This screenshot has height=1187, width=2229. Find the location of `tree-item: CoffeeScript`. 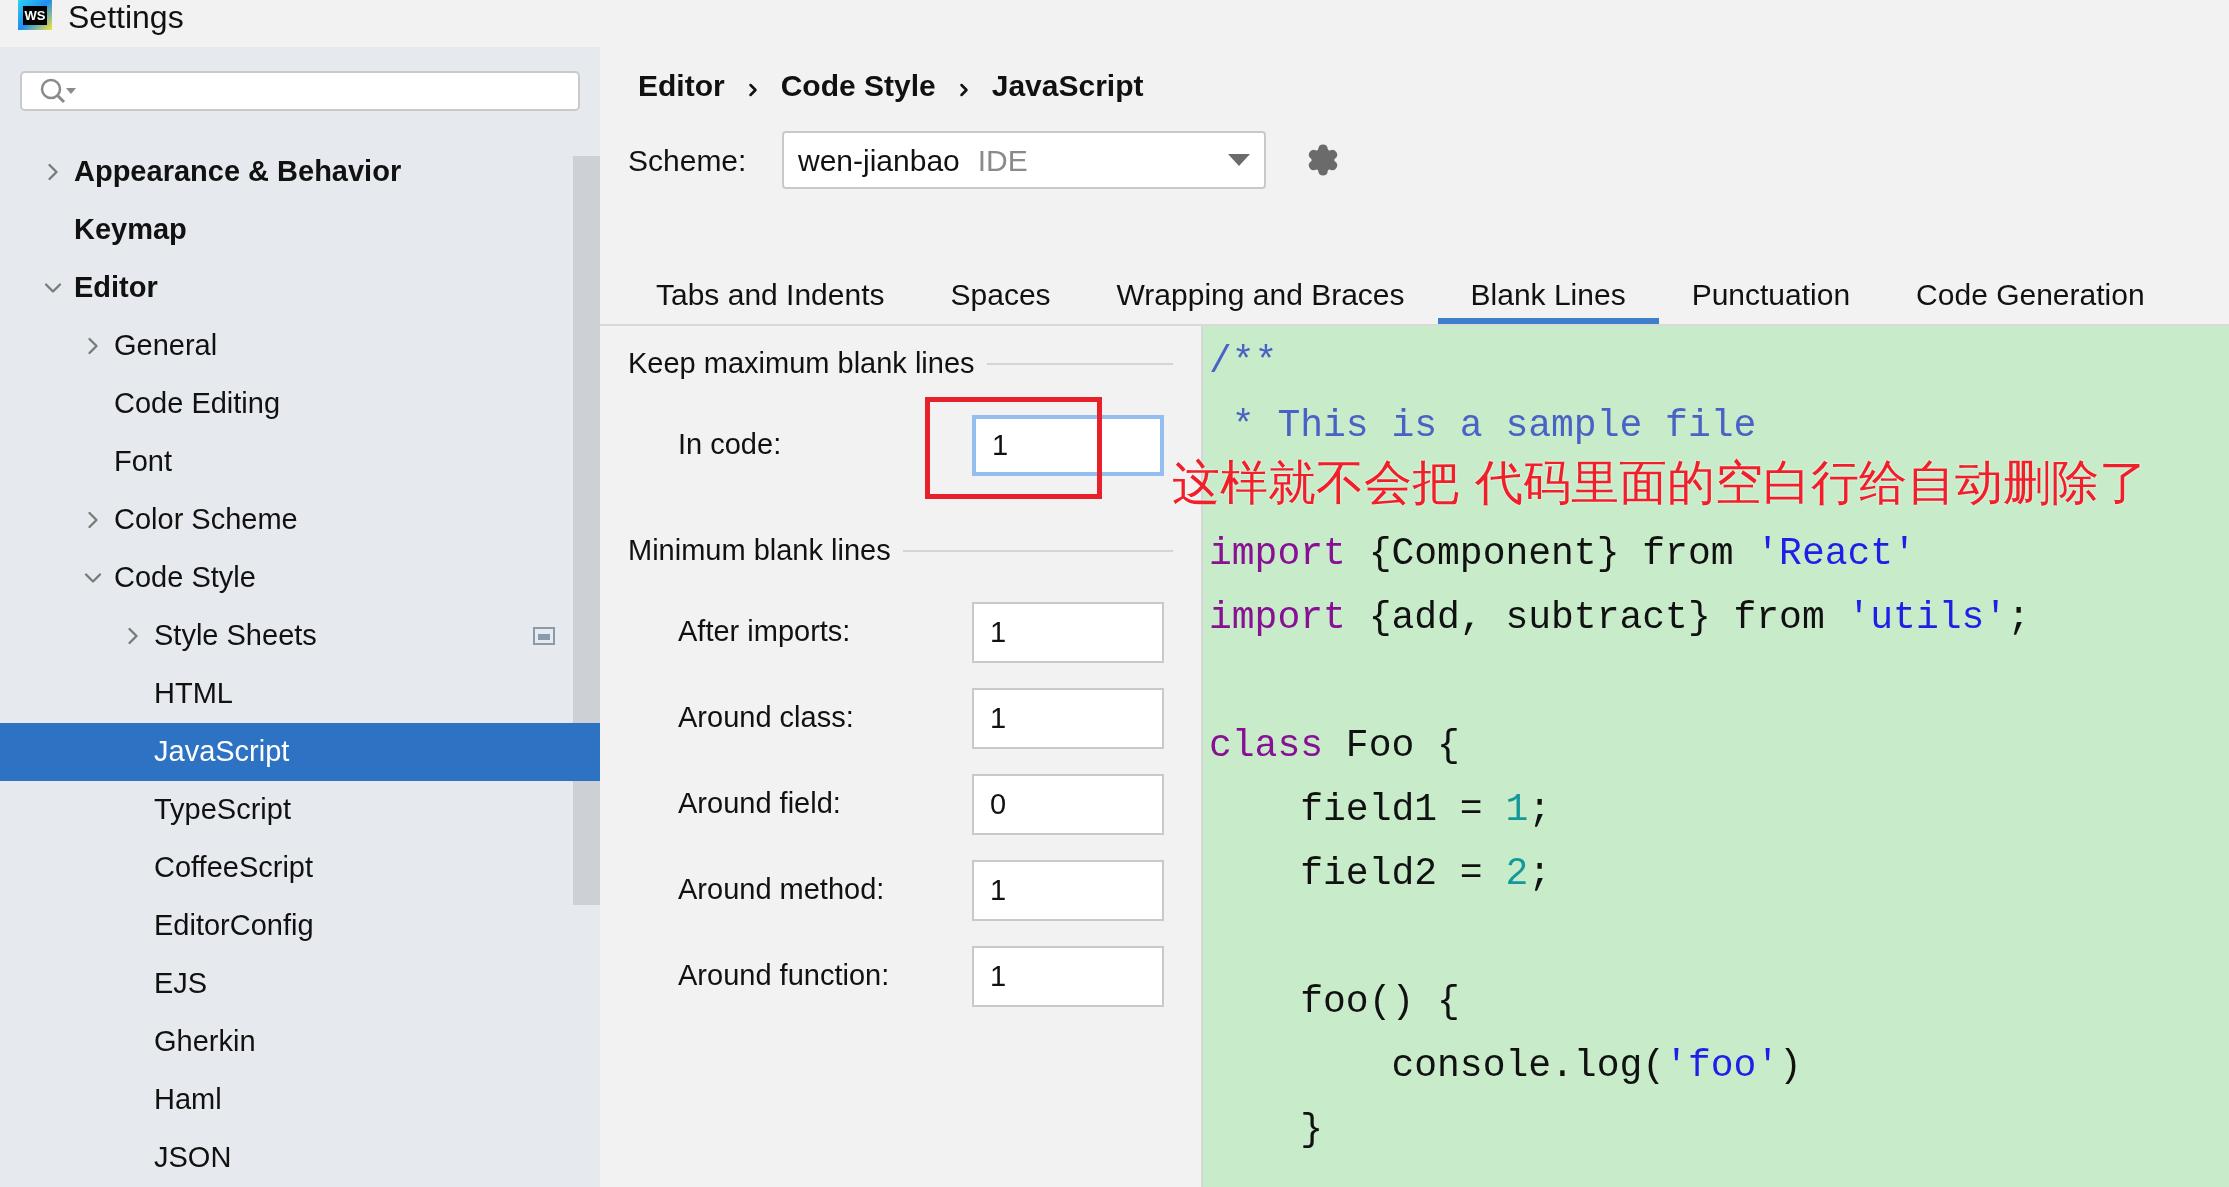

tree-item: CoffeeScript is located at coordinates (300, 868).